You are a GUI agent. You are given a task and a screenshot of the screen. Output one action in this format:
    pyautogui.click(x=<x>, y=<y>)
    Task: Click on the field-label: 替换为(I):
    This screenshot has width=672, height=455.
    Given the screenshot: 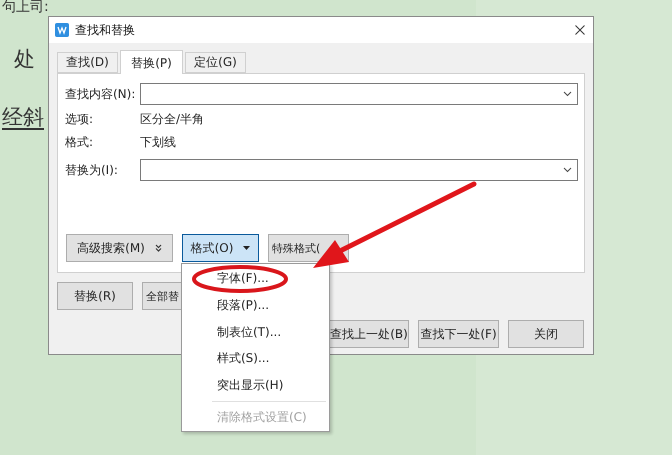 What is the action you would take?
    pyautogui.click(x=92, y=170)
    